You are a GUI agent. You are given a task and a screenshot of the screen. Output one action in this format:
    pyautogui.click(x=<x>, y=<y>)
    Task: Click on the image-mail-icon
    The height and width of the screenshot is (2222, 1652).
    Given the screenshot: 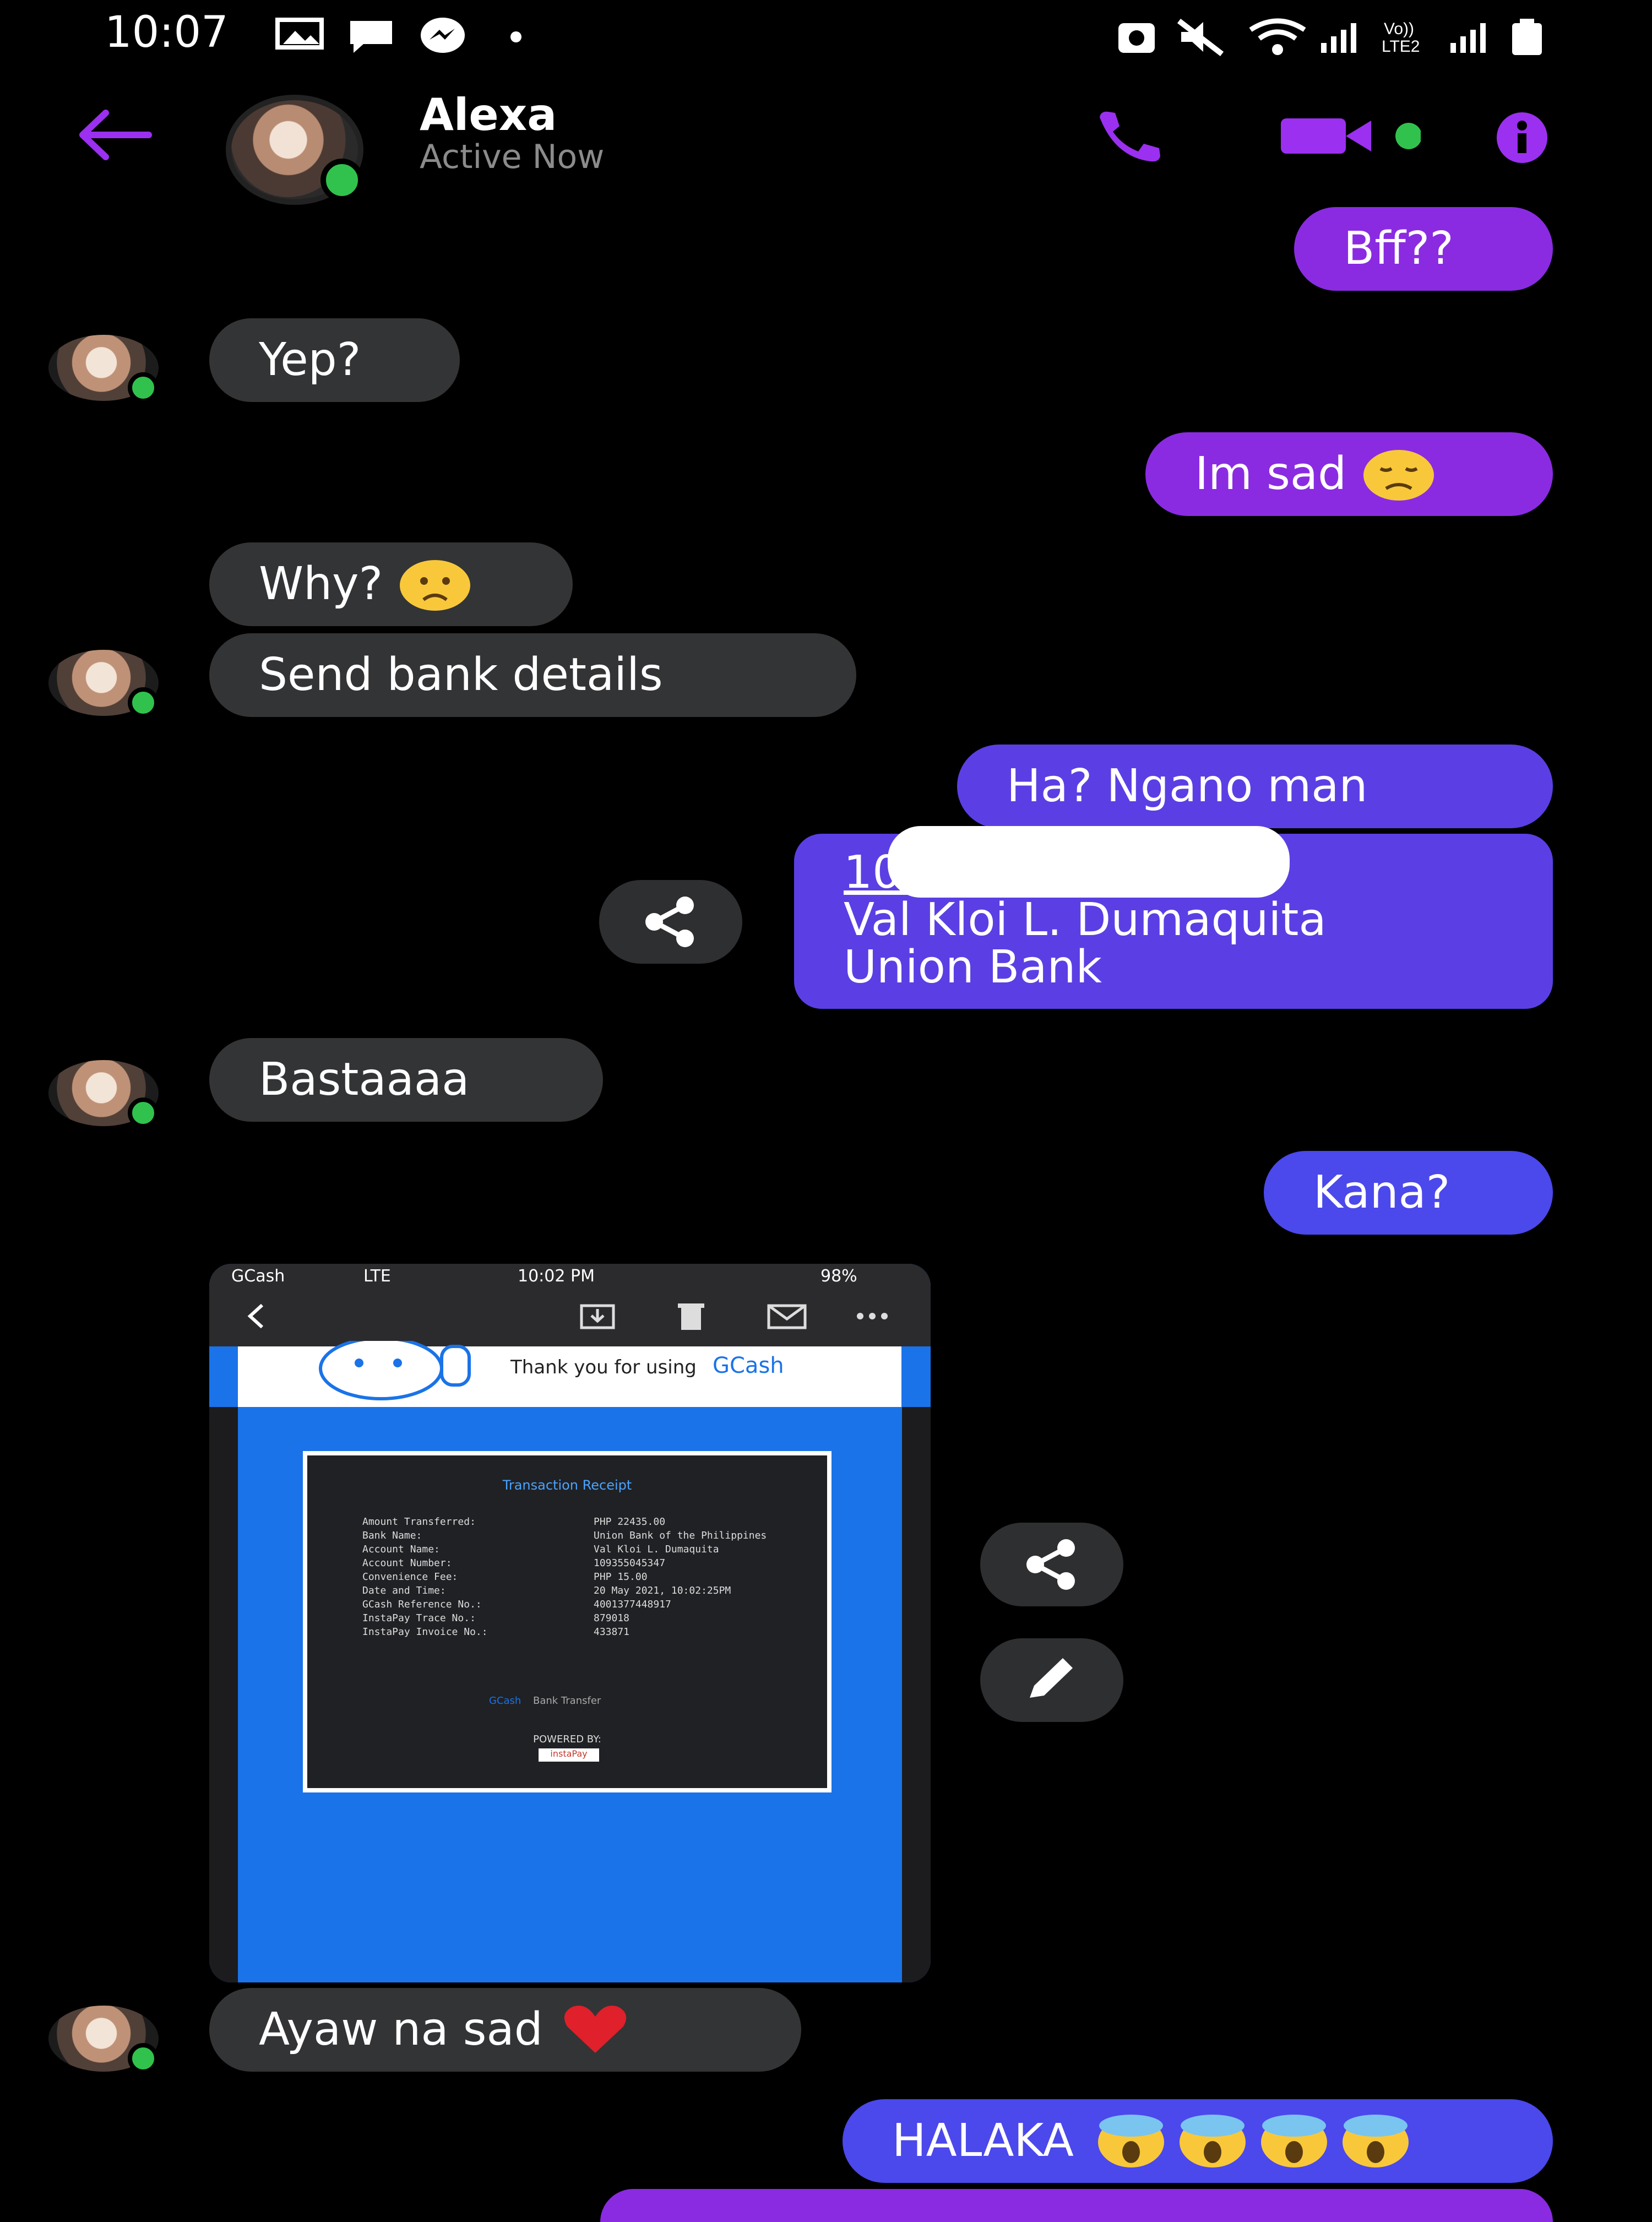 What is the action you would take?
    pyautogui.click(x=787, y=1316)
    